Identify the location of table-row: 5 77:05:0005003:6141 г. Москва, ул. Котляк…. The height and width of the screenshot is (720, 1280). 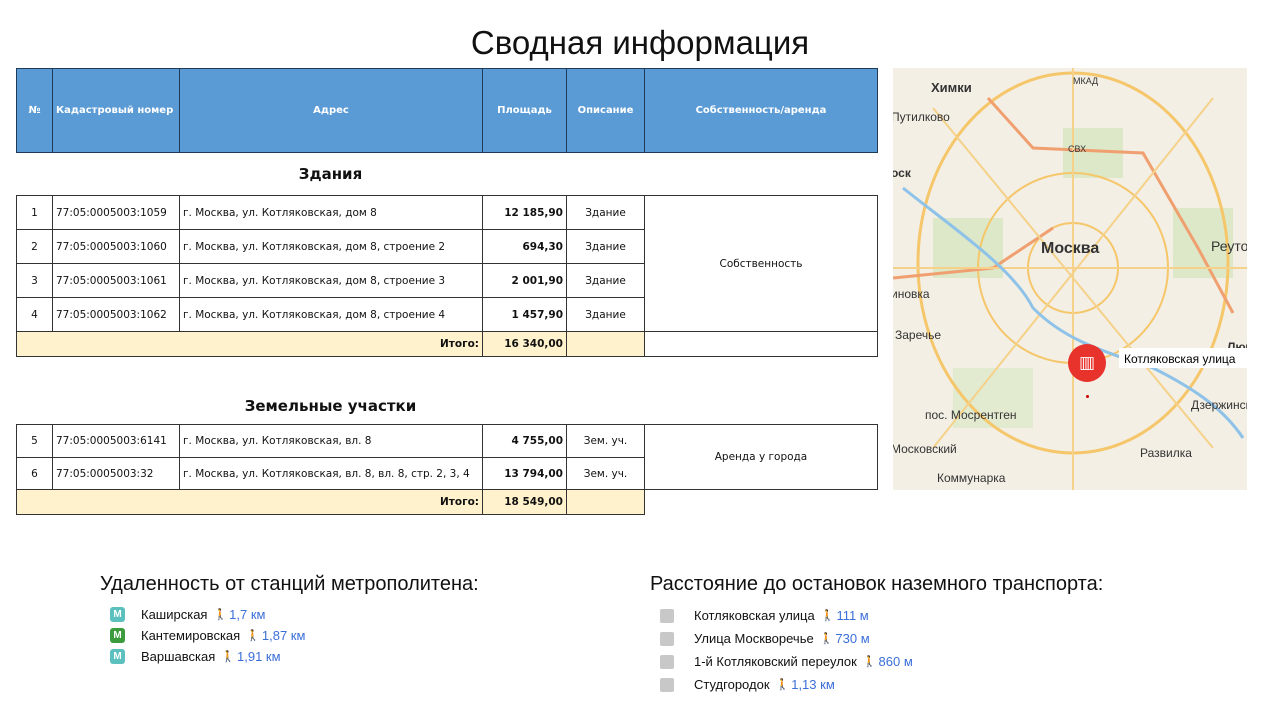
(447, 457).